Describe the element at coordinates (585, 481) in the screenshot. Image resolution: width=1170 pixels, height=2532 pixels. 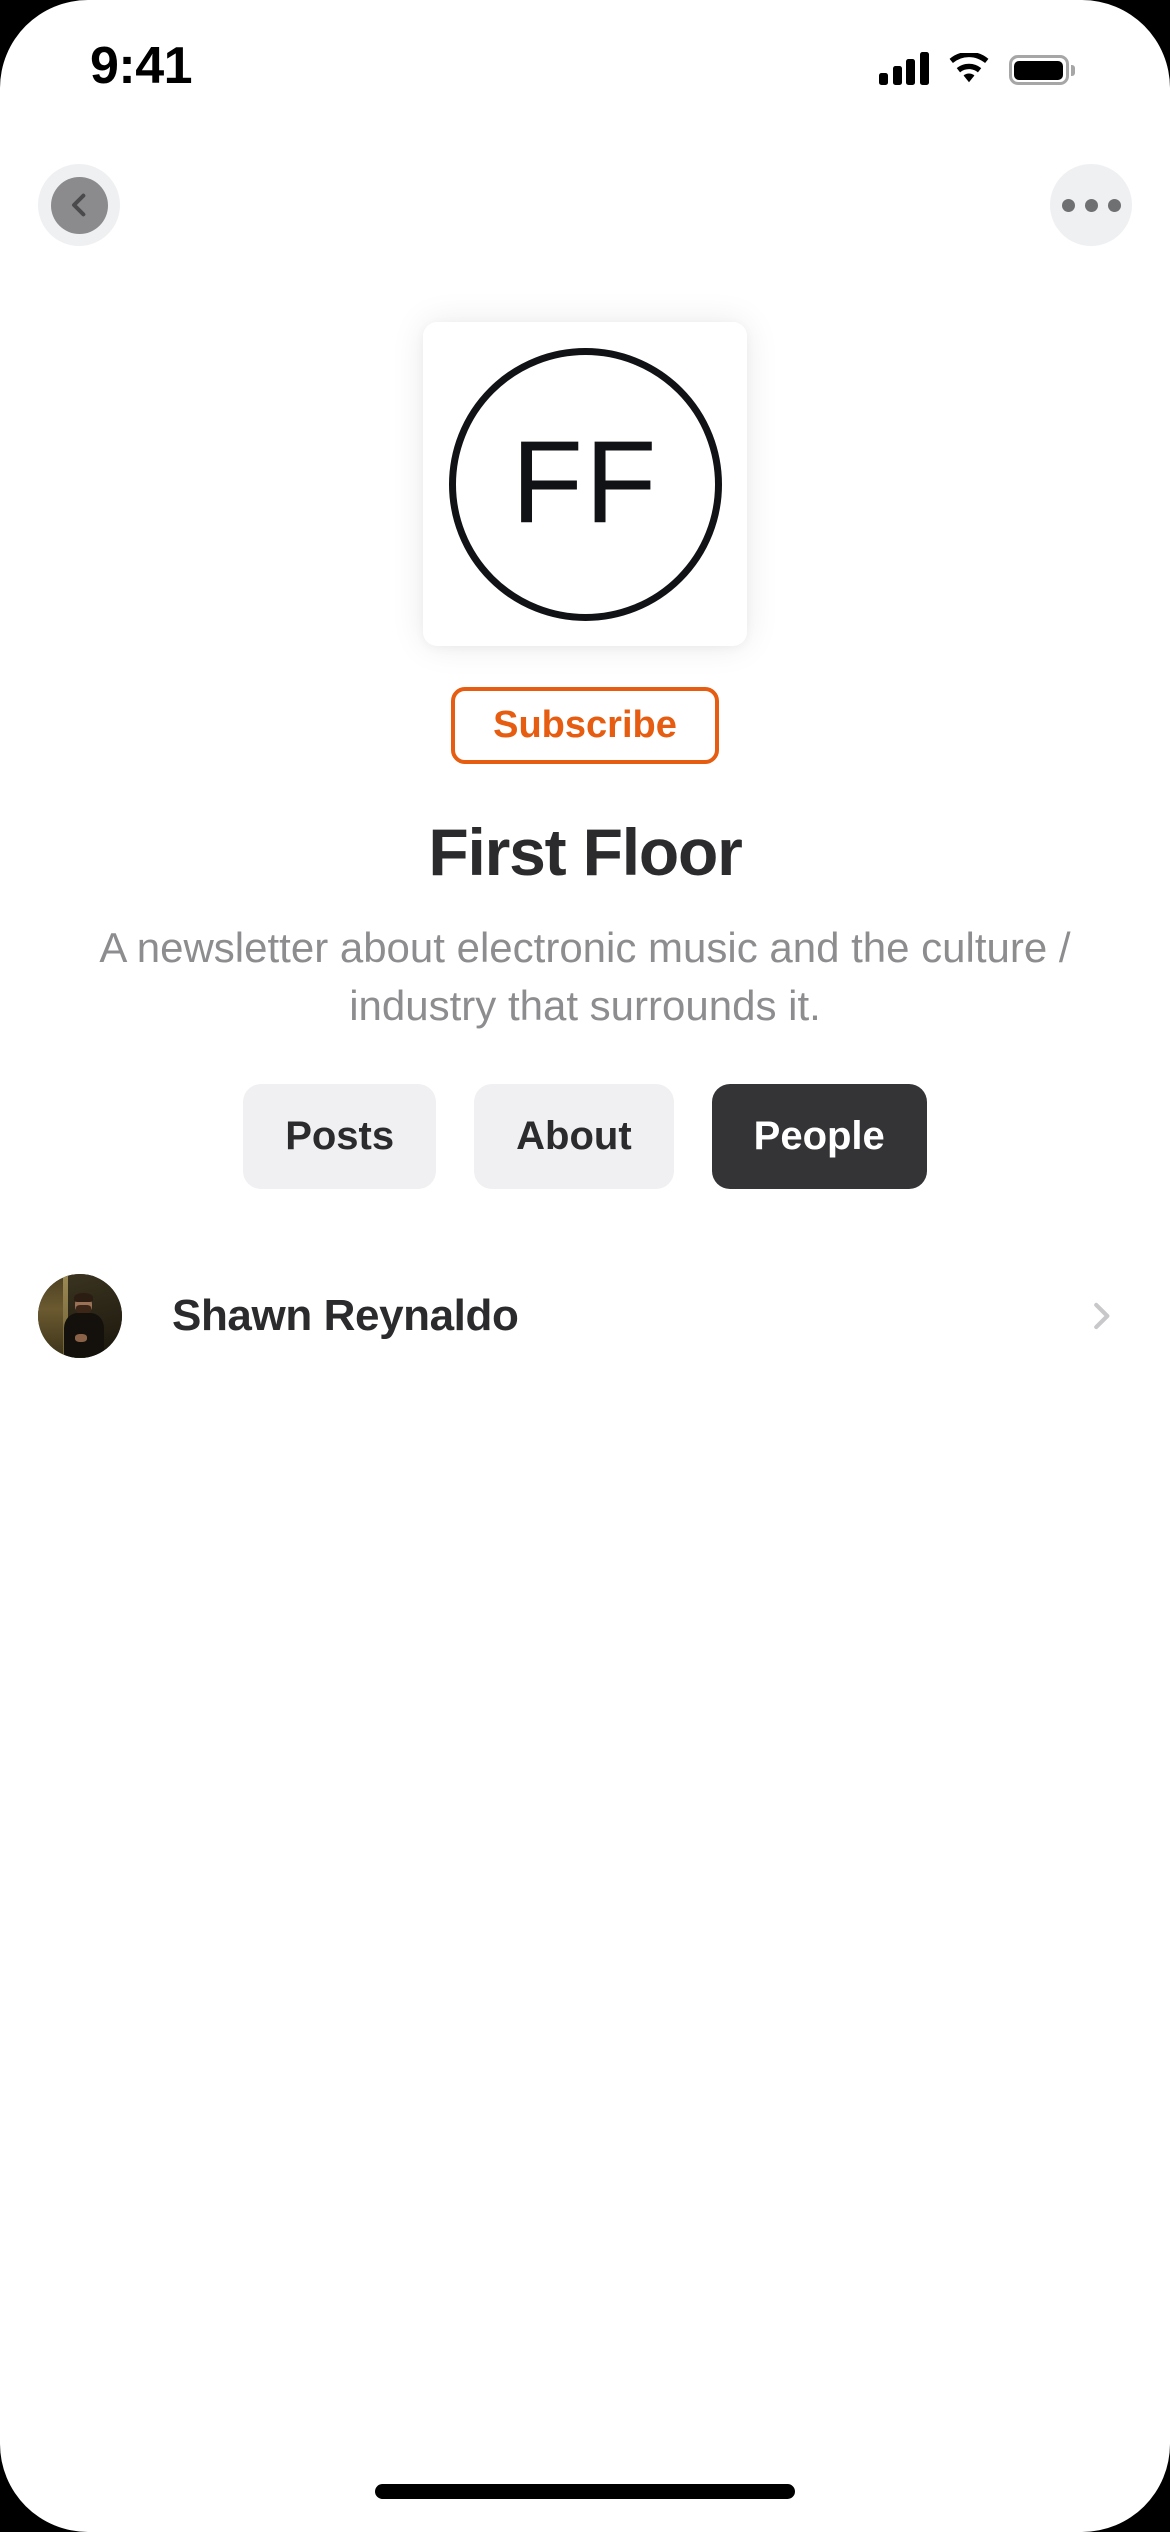
I see `logo-initials: FF` at that location.